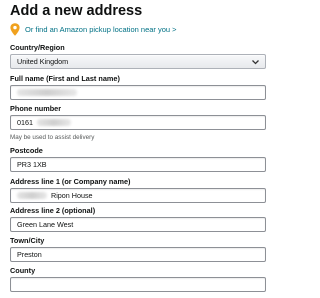  Describe the element at coordinates (36, 108) in the screenshot. I see `phone-label: Phone number` at that location.